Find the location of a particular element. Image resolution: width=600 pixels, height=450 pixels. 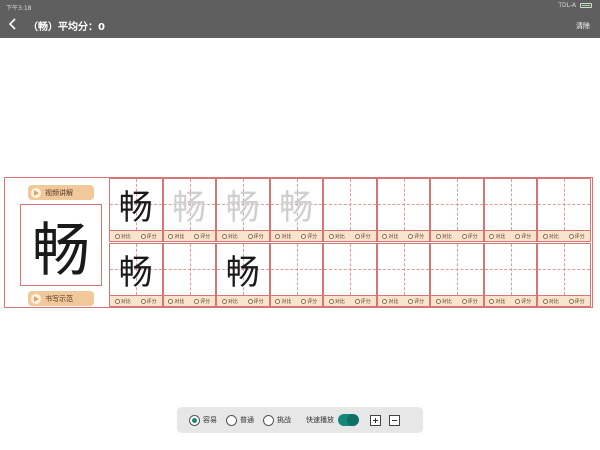

video-explain-button: 视频讲解 is located at coordinates (61, 192).